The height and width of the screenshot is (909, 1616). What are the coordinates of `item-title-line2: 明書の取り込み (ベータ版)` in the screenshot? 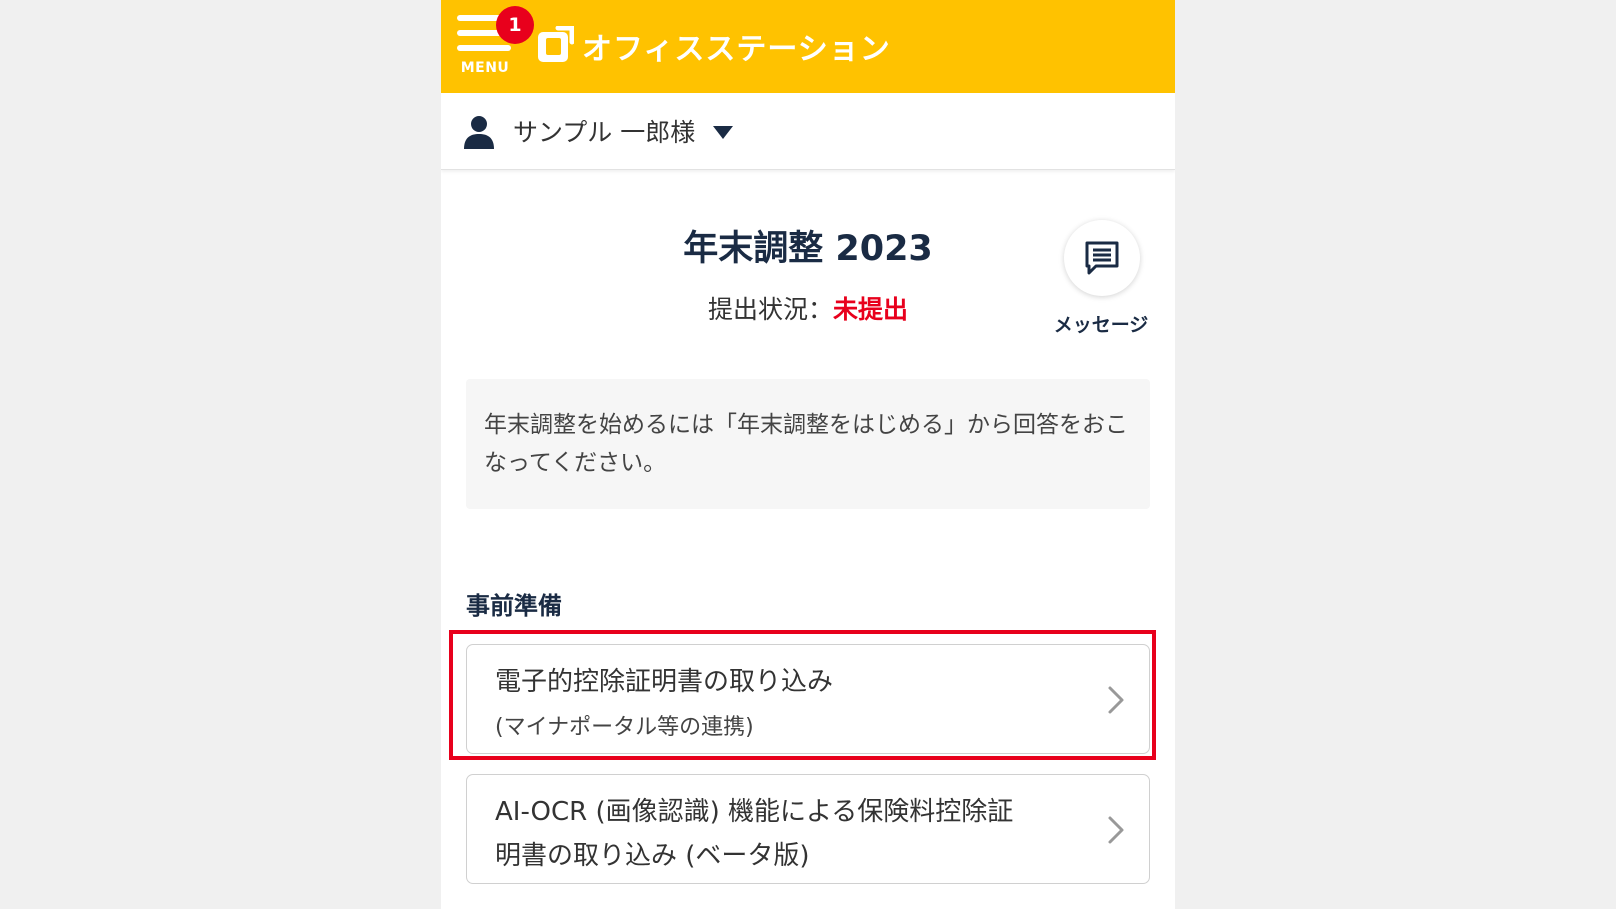 It's located at (652, 856).